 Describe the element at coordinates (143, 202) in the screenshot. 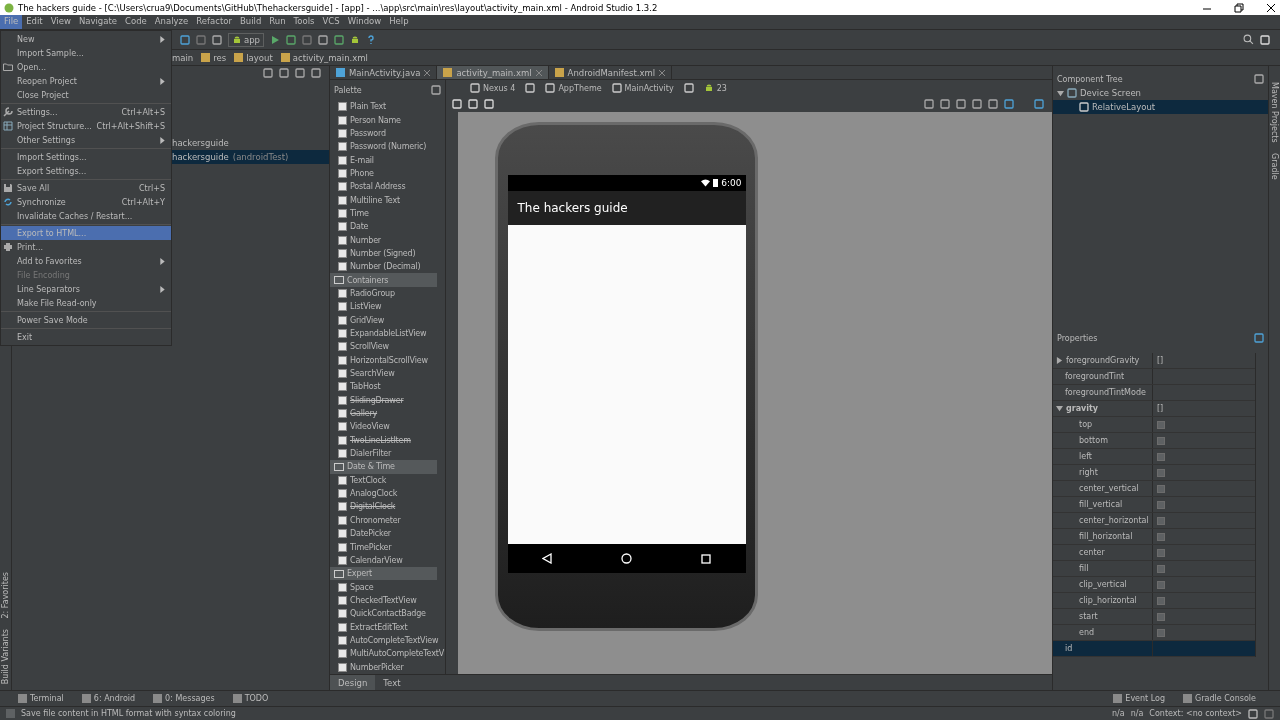

I see `shortcut: Ctrl+Alt+Y` at that location.